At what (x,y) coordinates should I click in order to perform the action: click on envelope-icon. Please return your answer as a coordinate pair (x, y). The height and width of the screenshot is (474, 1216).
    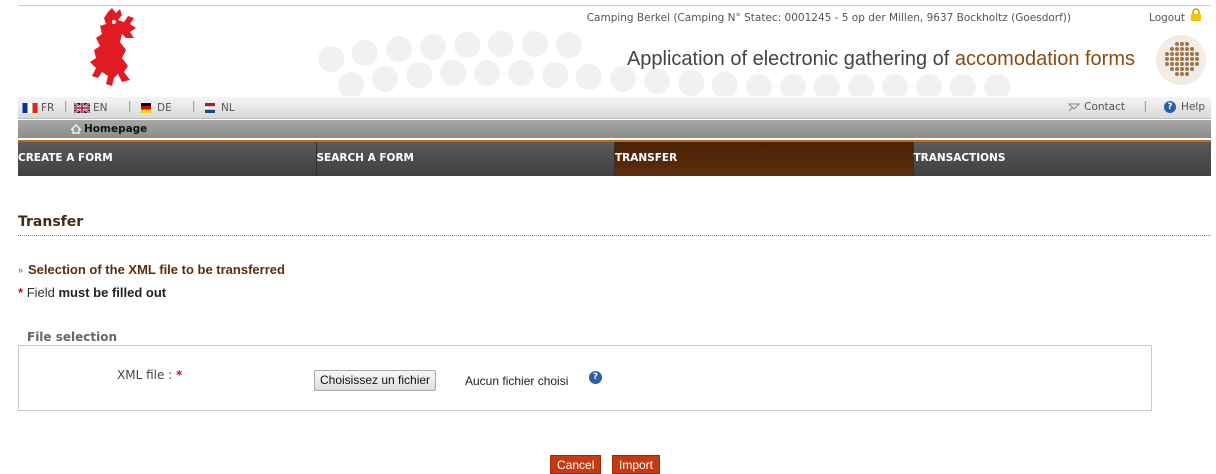
    Looking at the image, I should click on (1074, 107).